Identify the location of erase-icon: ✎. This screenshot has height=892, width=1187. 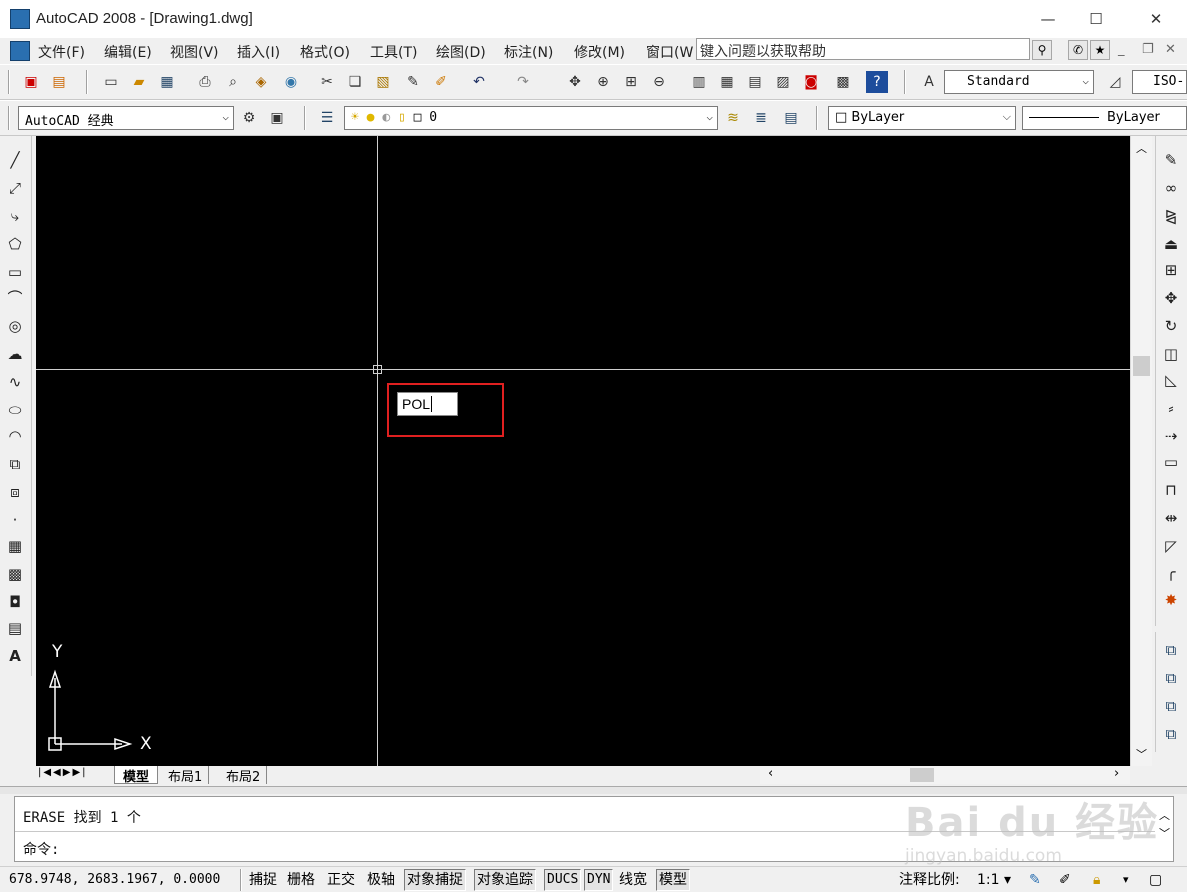
(1171, 160).